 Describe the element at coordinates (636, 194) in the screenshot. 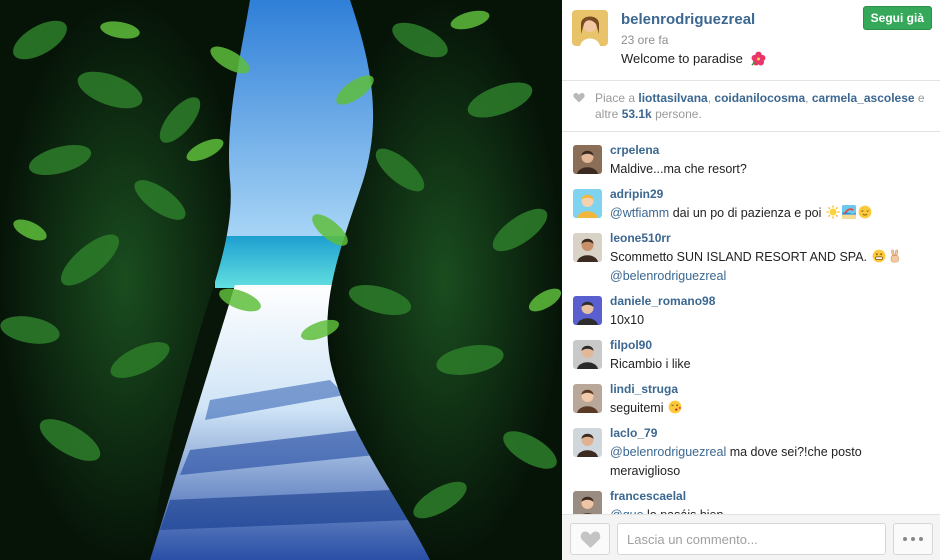

I see `comment-username: adripin29` at that location.